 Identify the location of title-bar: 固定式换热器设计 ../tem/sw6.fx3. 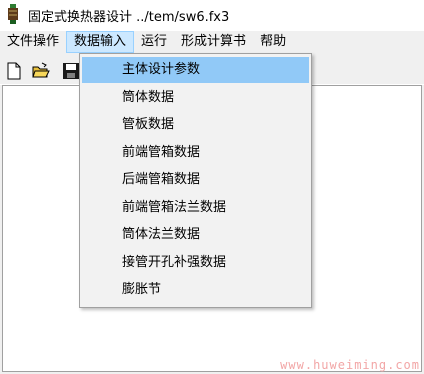
(212, 15).